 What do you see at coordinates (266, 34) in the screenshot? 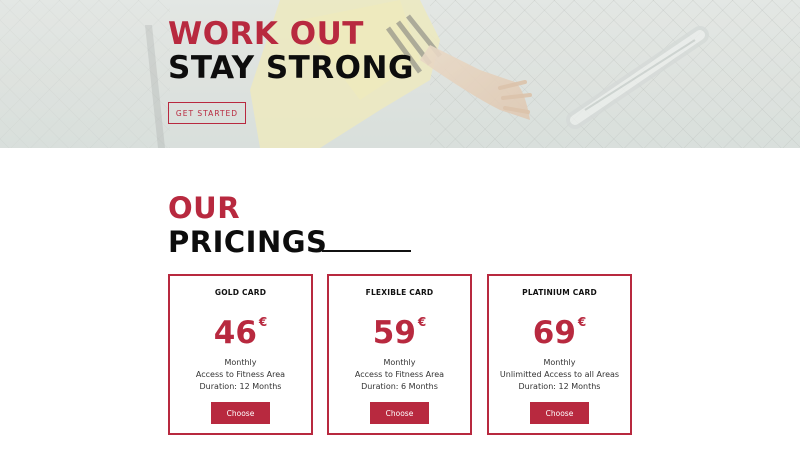
I see `hero-title-accent: WORK OUT` at bounding box center [266, 34].